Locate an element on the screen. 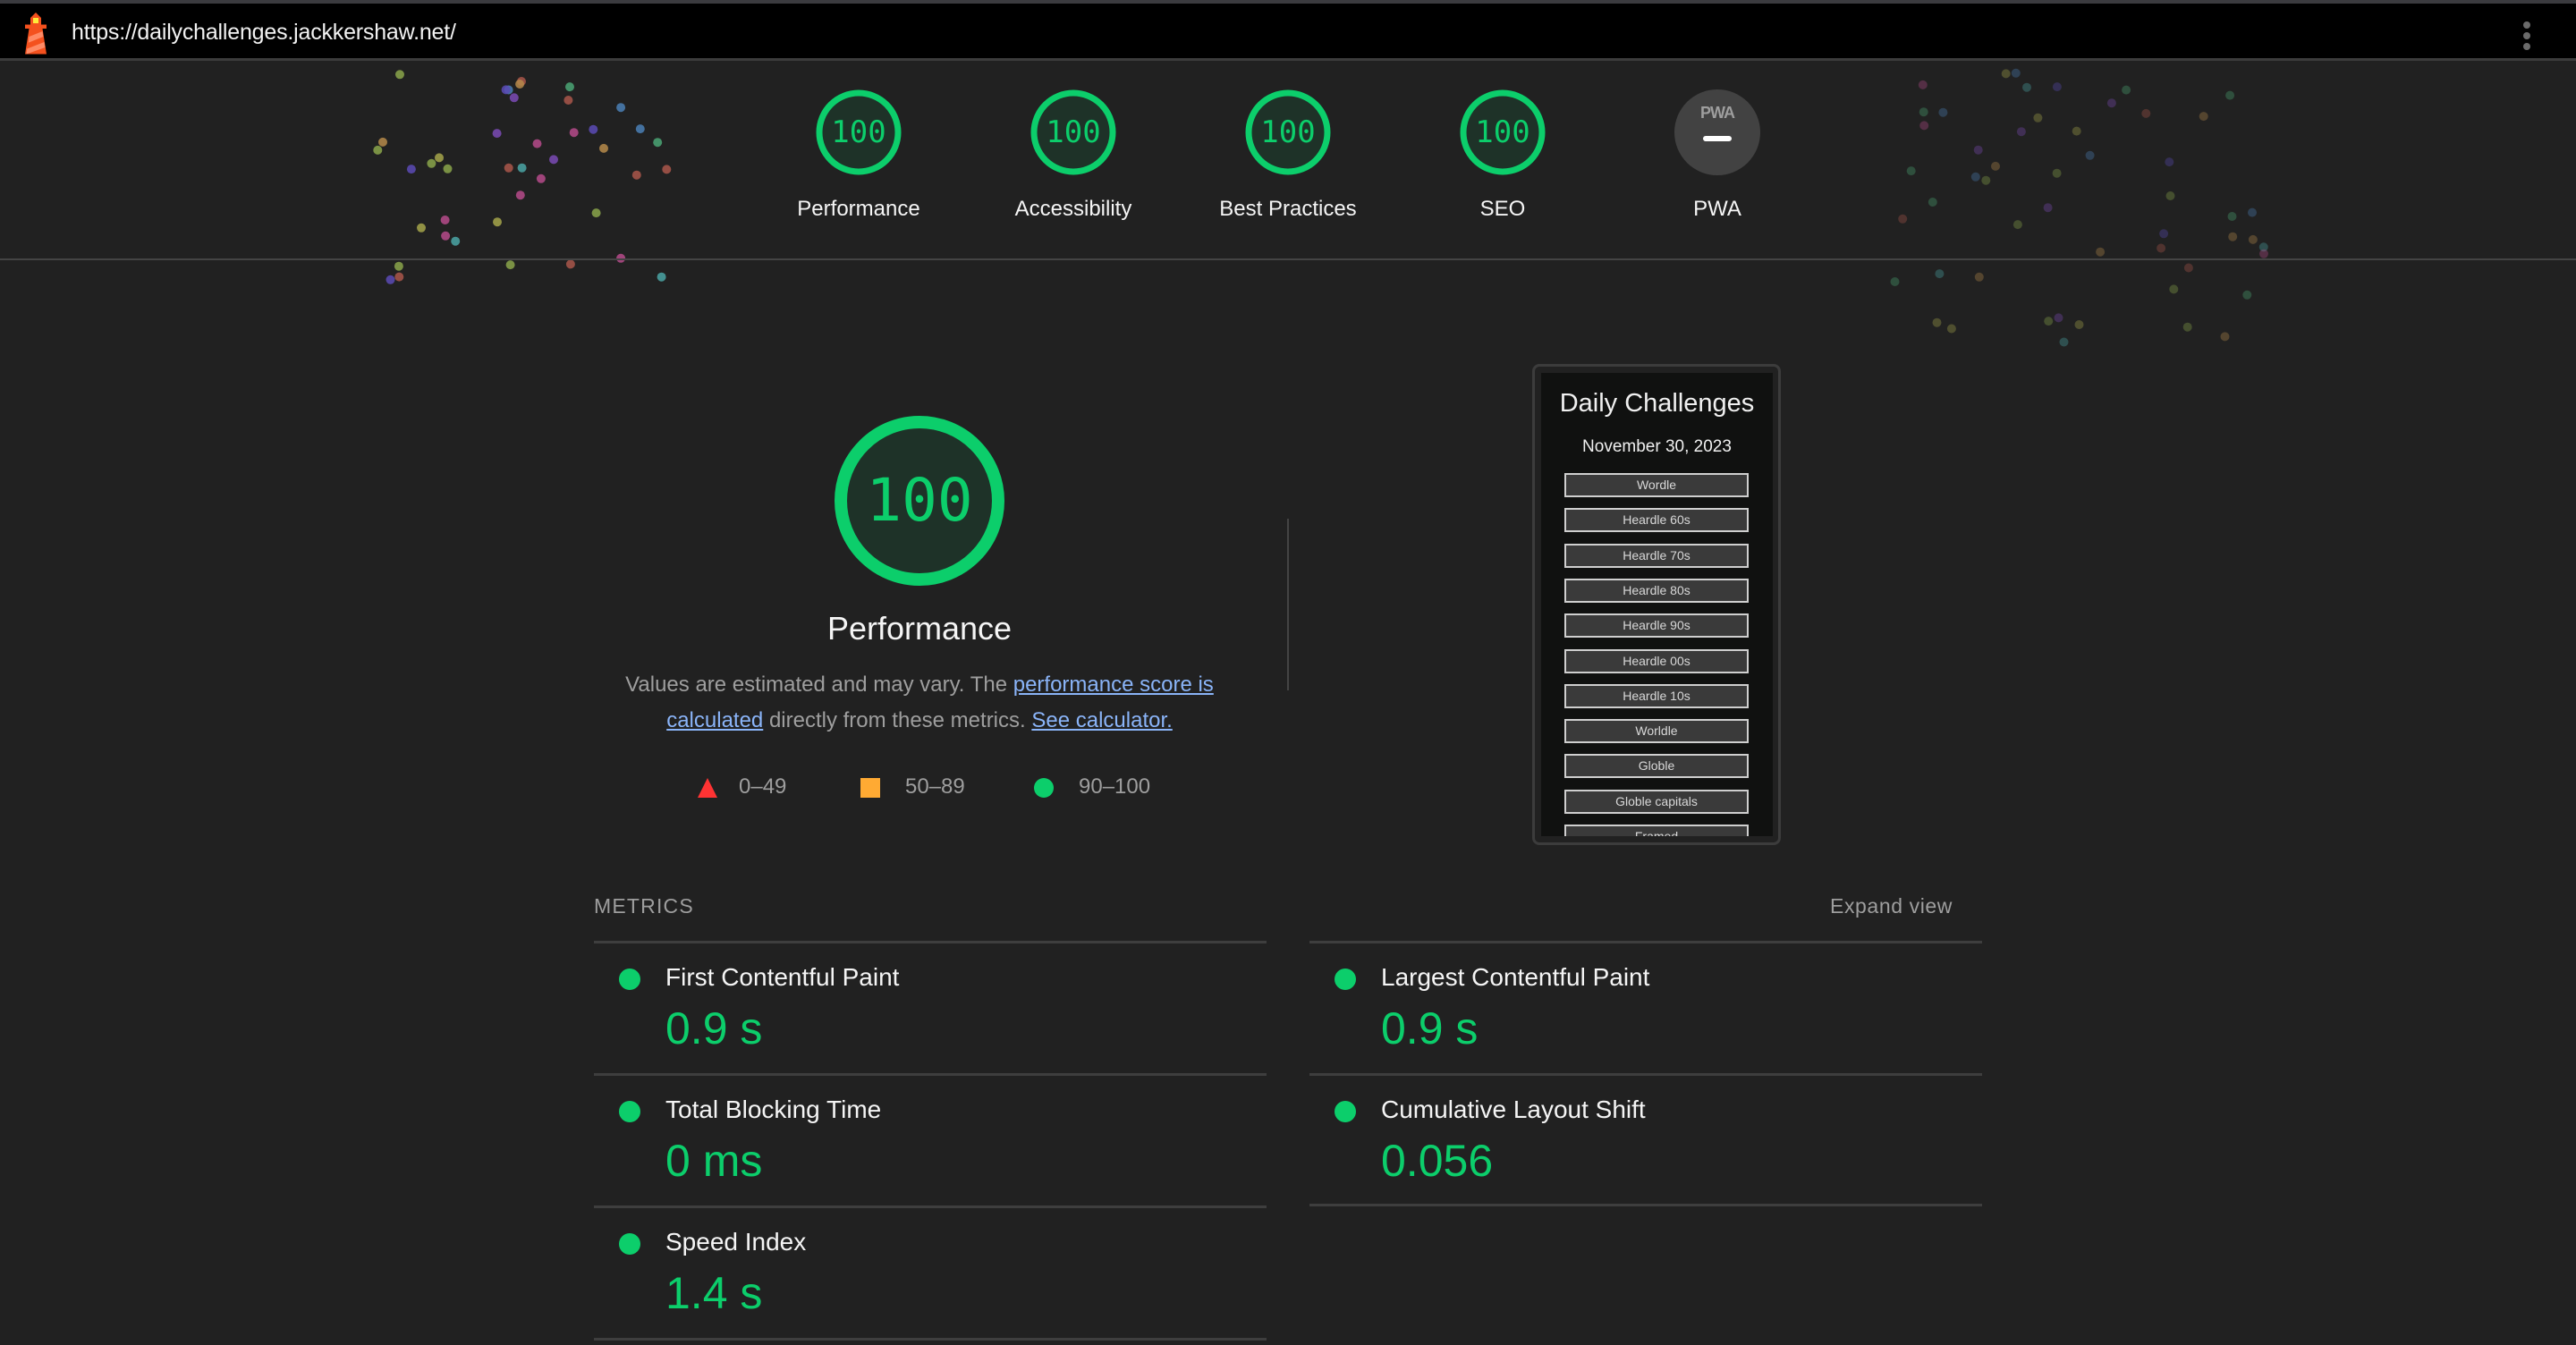 This screenshot has width=2576, height=1345. metric-cumulative-layout-shift: Cumulative Layout Shift 0.056 is located at coordinates (1645, 1142).